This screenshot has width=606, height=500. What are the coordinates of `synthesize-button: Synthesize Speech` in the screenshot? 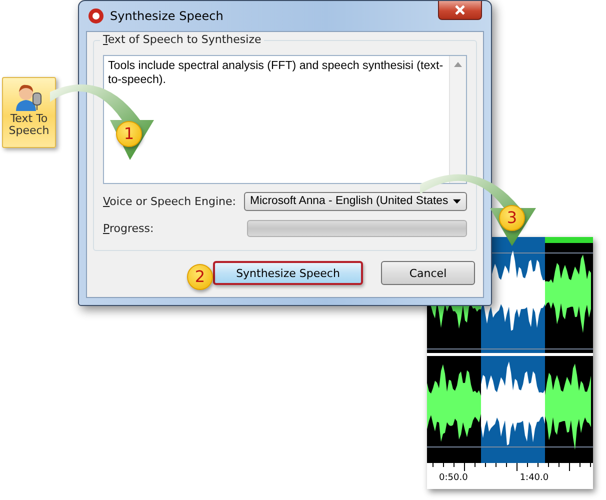 It's located at (288, 273).